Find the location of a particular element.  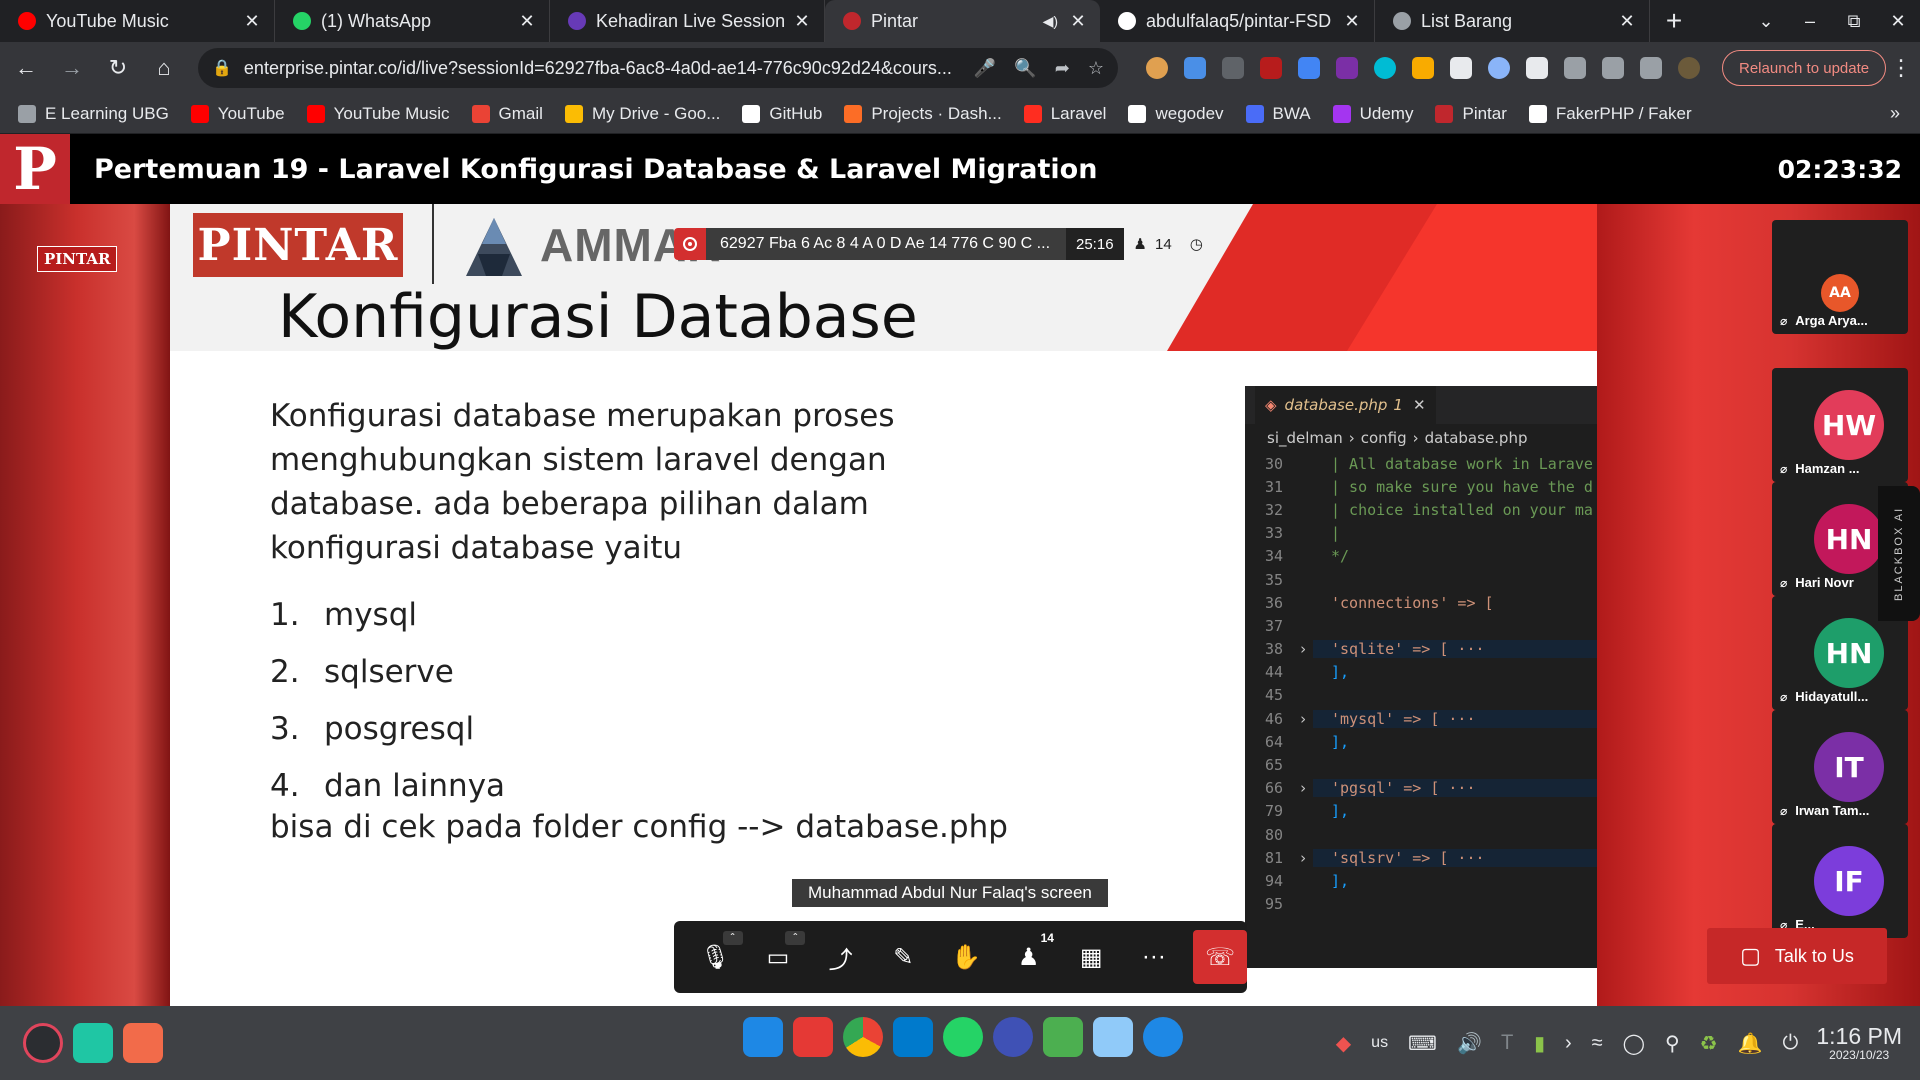

zoom-icon: 🔍 is located at coordinates (1025, 68).